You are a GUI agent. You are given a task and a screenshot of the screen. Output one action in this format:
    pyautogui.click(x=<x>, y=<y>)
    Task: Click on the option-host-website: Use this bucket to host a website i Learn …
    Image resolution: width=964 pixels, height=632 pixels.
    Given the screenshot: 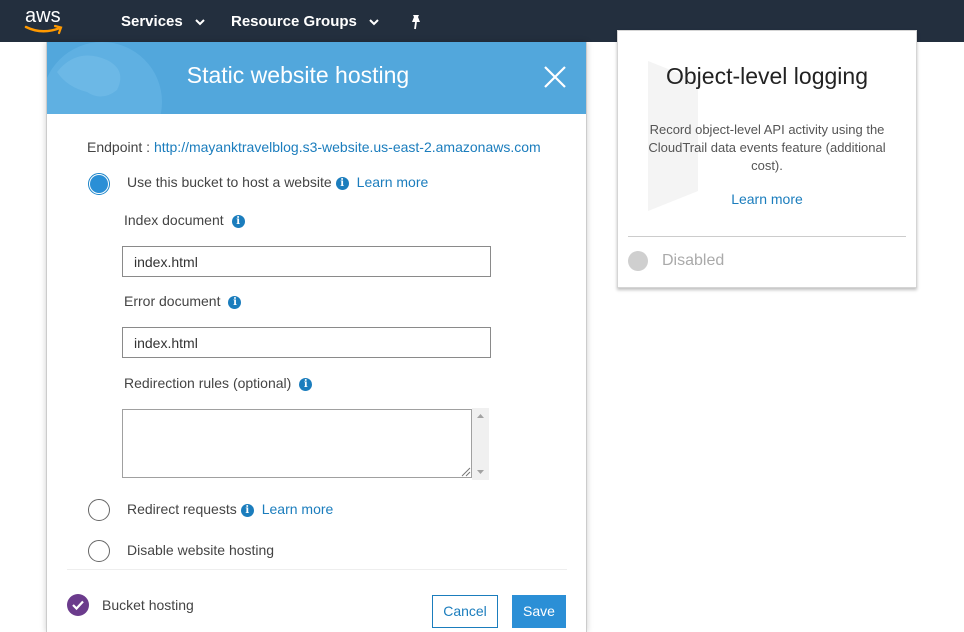 What is the action you would take?
    pyautogui.click(x=277, y=182)
    